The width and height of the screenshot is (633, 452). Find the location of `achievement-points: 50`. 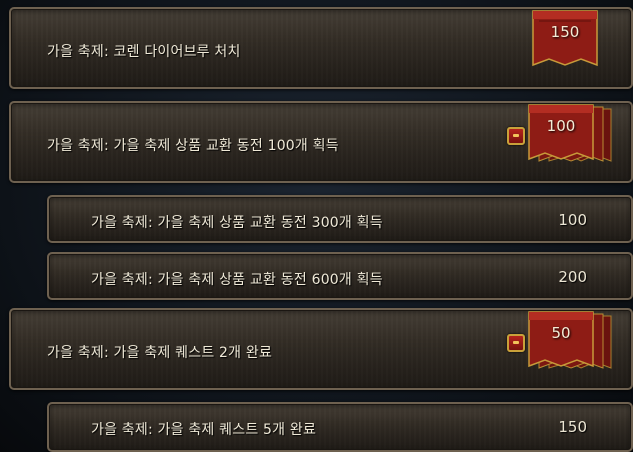

achievement-points: 50 is located at coordinates (561, 333).